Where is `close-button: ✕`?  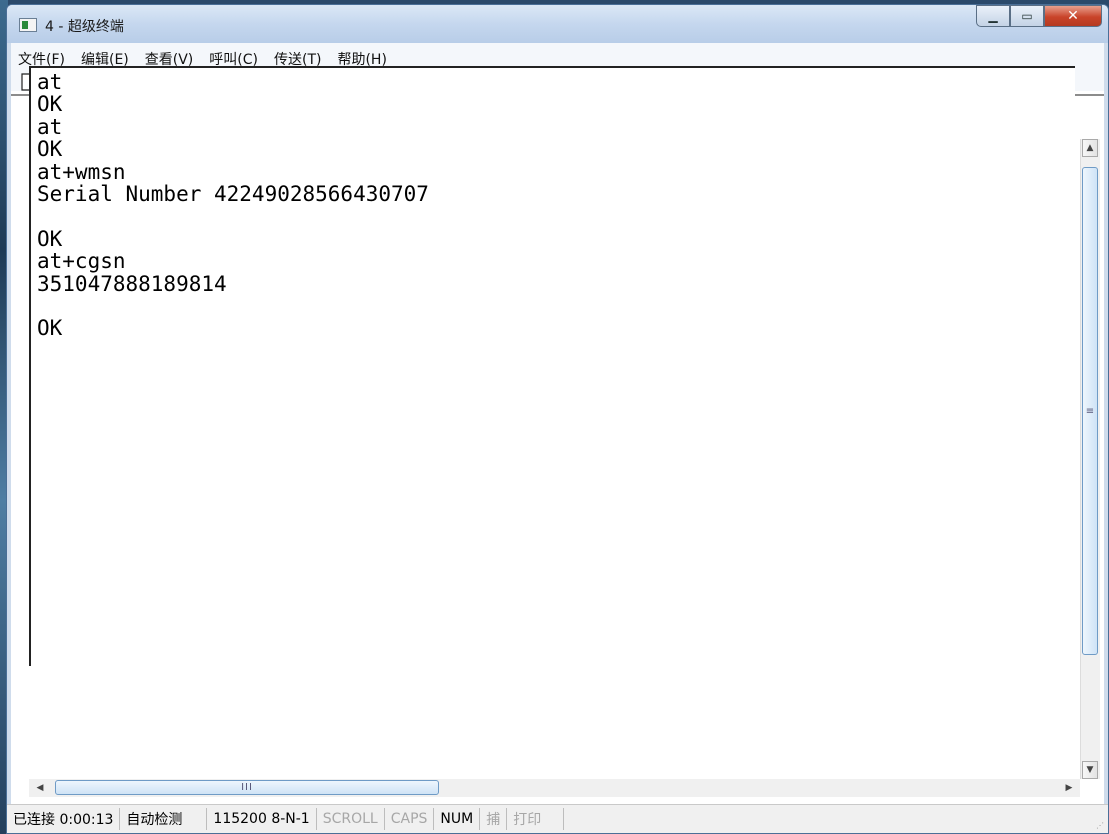 close-button: ✕ is located at coordinates (1073, 16).